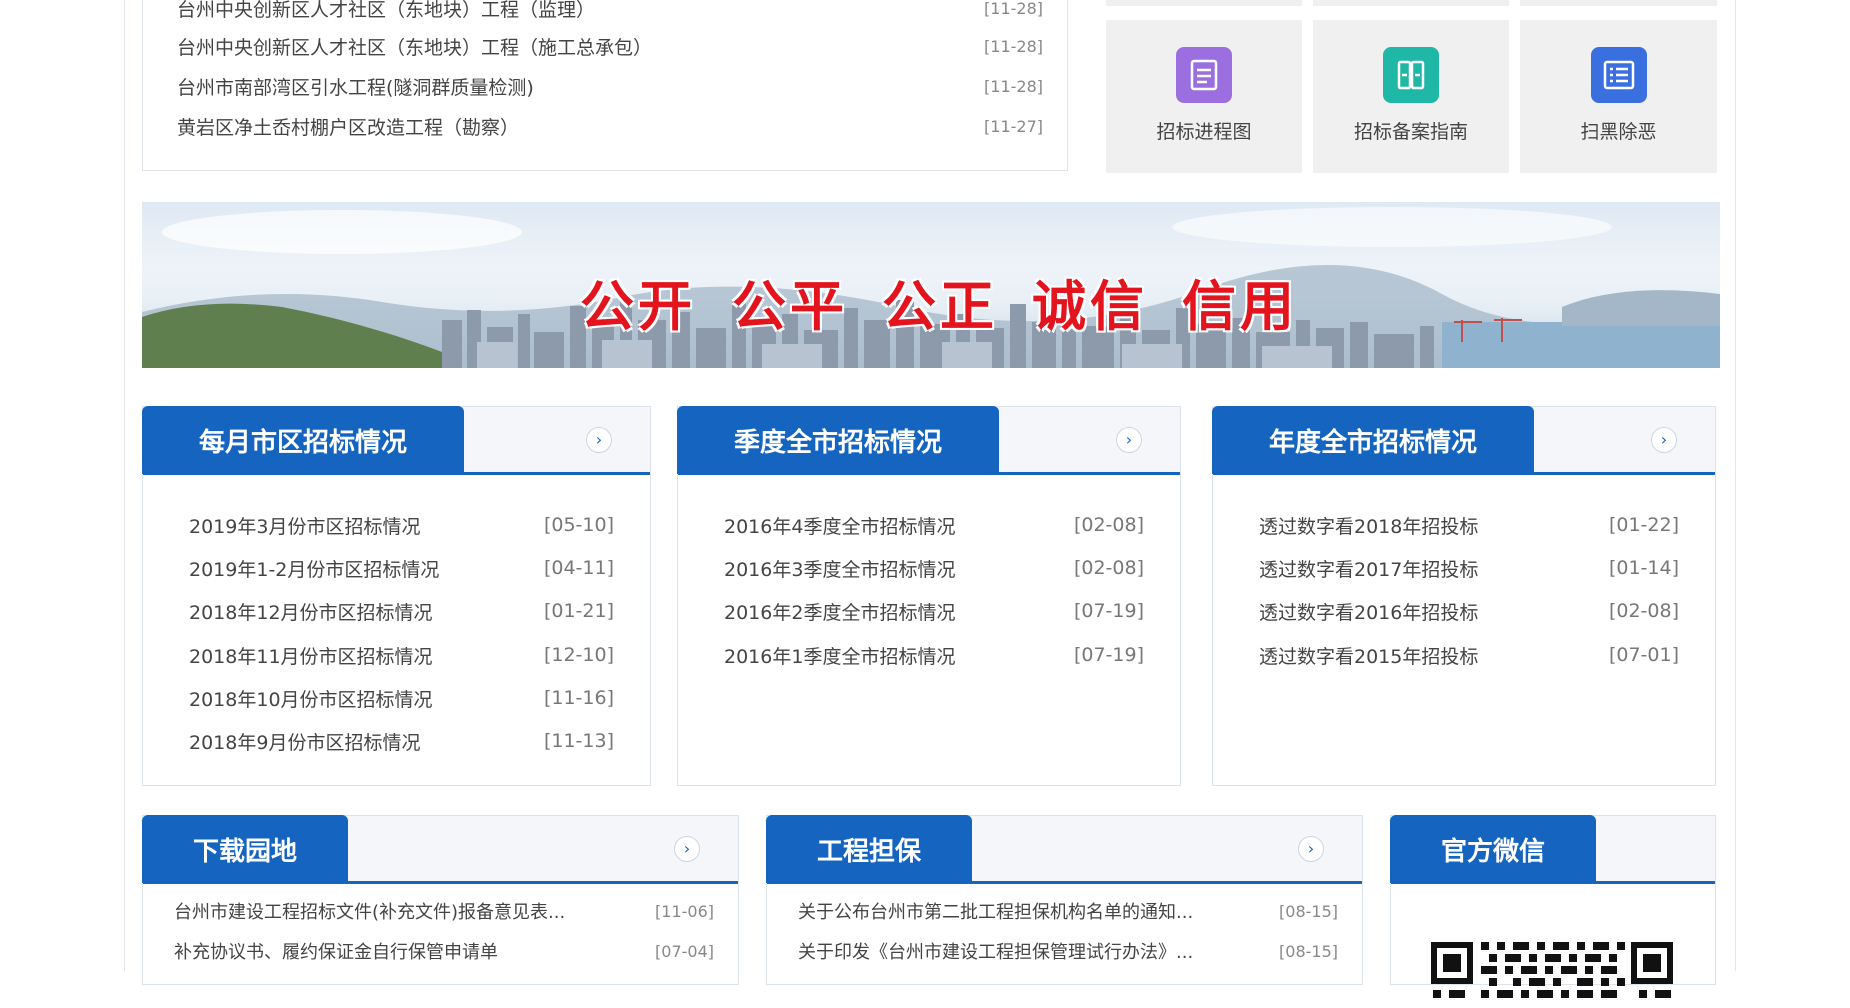 Image resolution: width=1850 pixels, height=1008 pixels. What do you see at coordinates (1373, 440) in the screenshot?
I see `panel-title: 年度全市招标情况` at bounding box center [1373, 440].